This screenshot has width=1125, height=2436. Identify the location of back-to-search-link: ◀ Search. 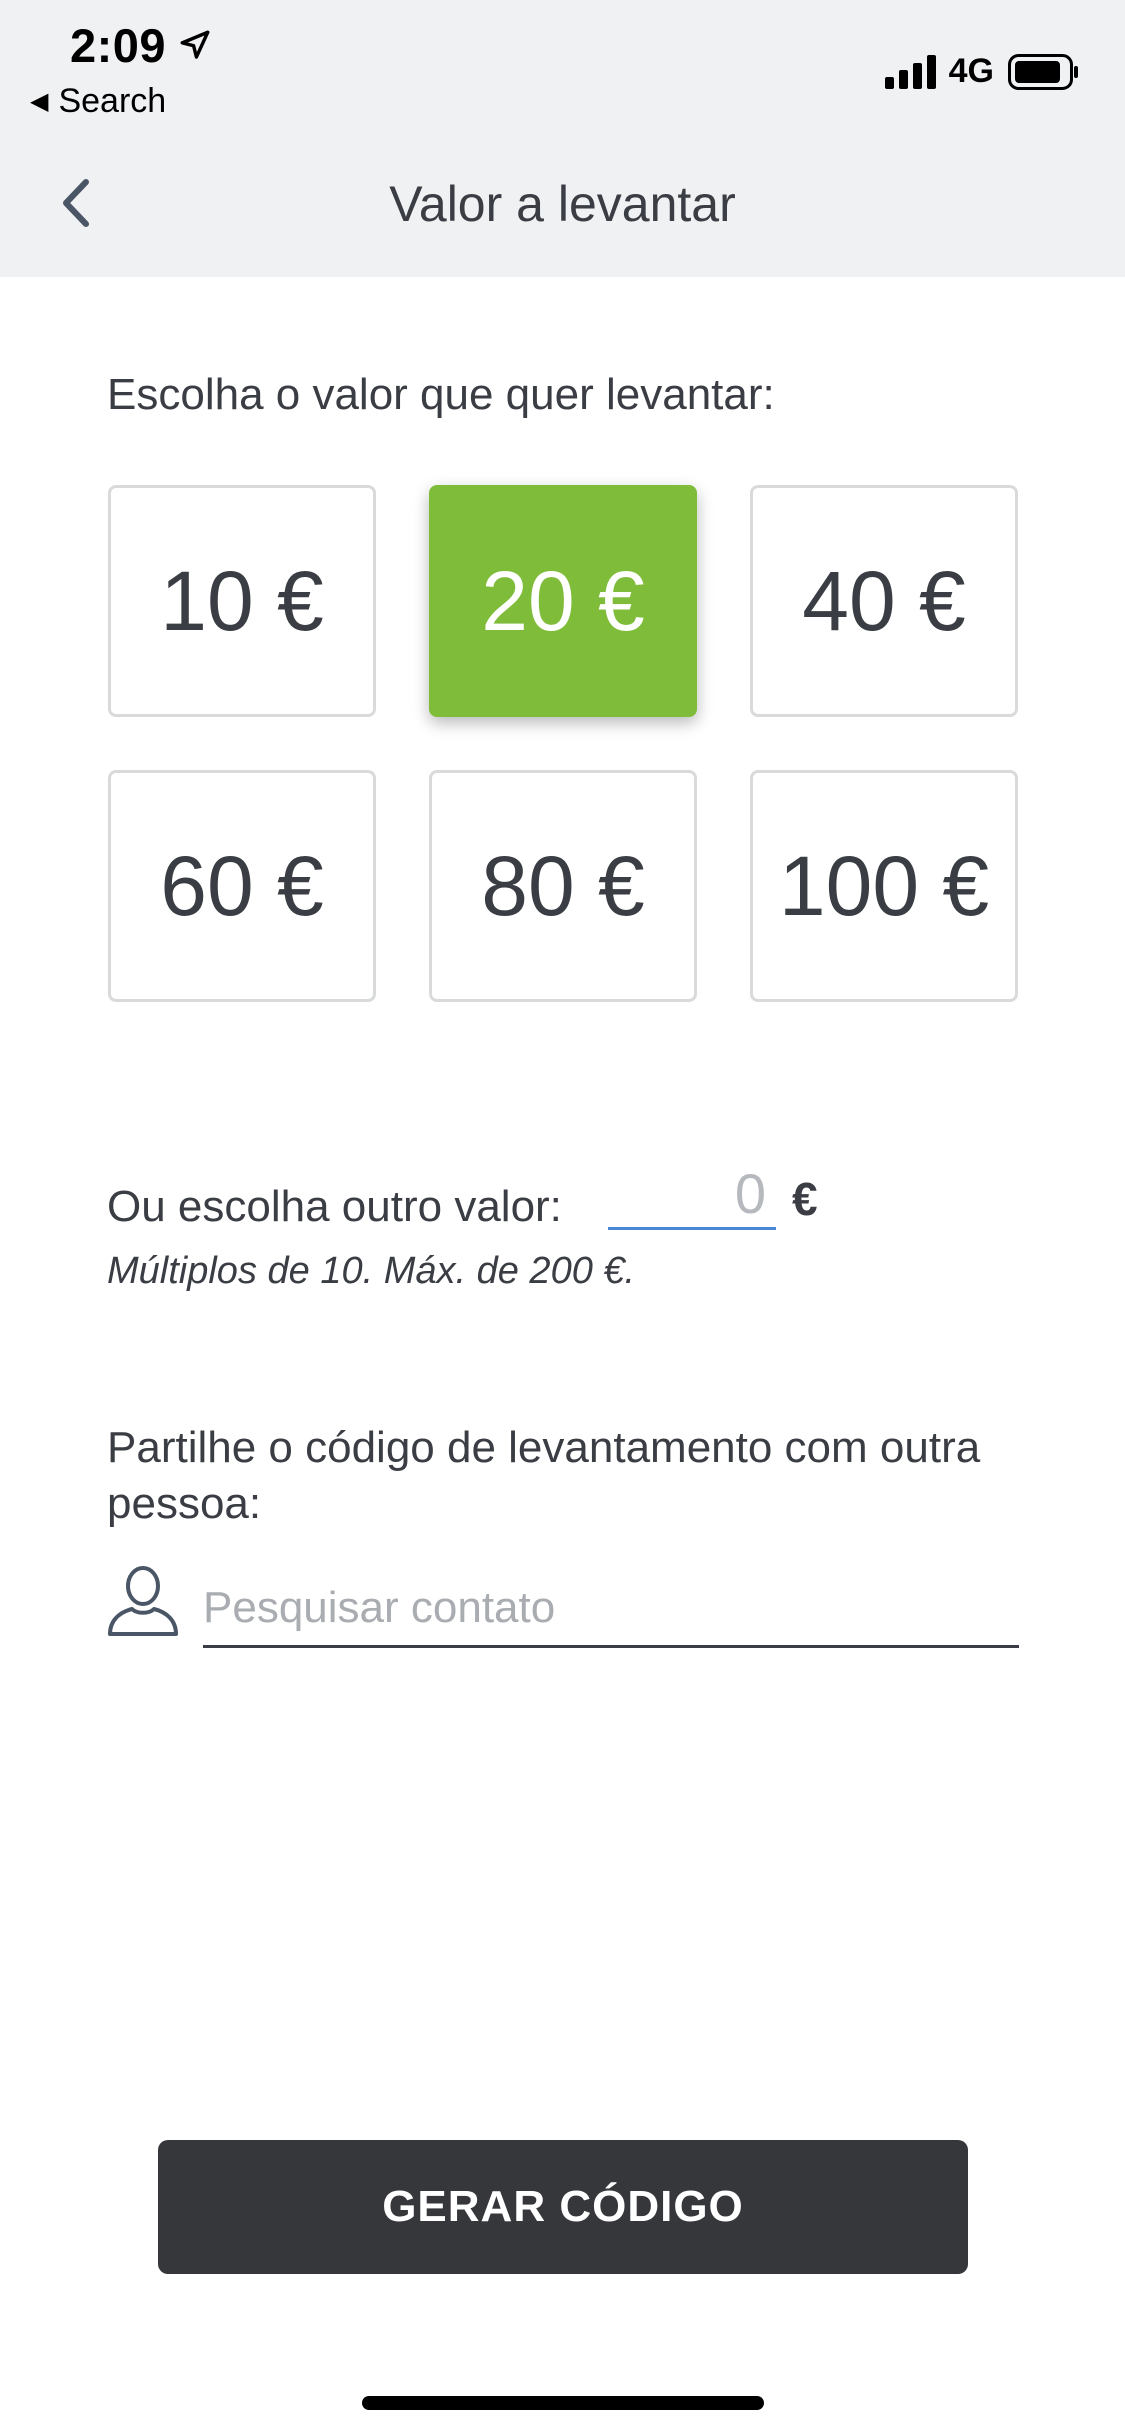
(98, 101).